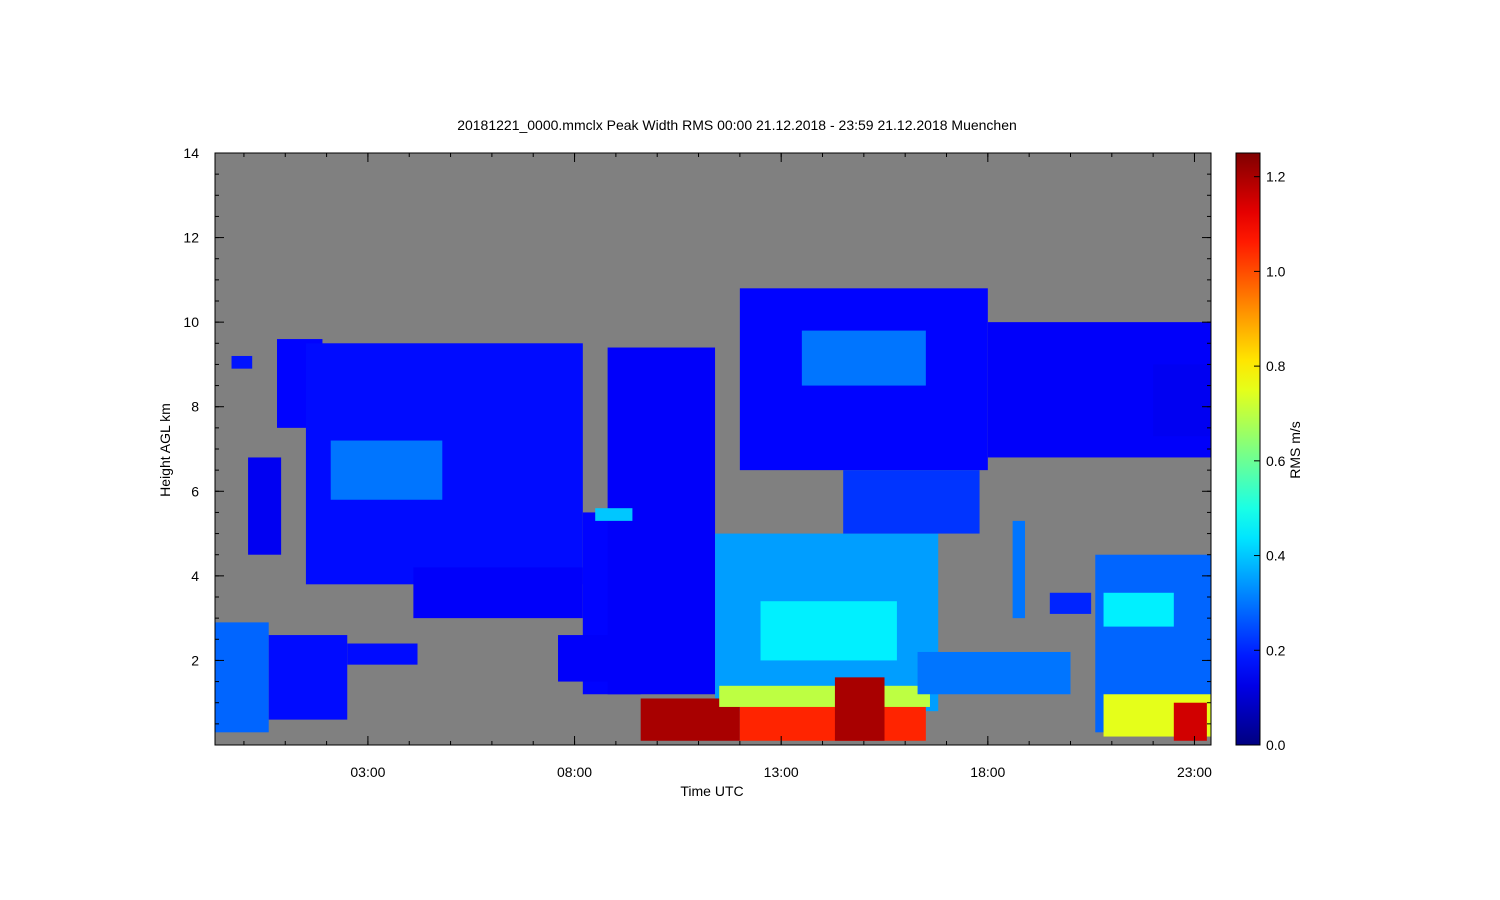 This screenshot has width=1500, height=900. What do you see at coordinates (711, 791) in the screenshot?
I see `x-axis-label: Time UTC` at bounding box center [711, 791].